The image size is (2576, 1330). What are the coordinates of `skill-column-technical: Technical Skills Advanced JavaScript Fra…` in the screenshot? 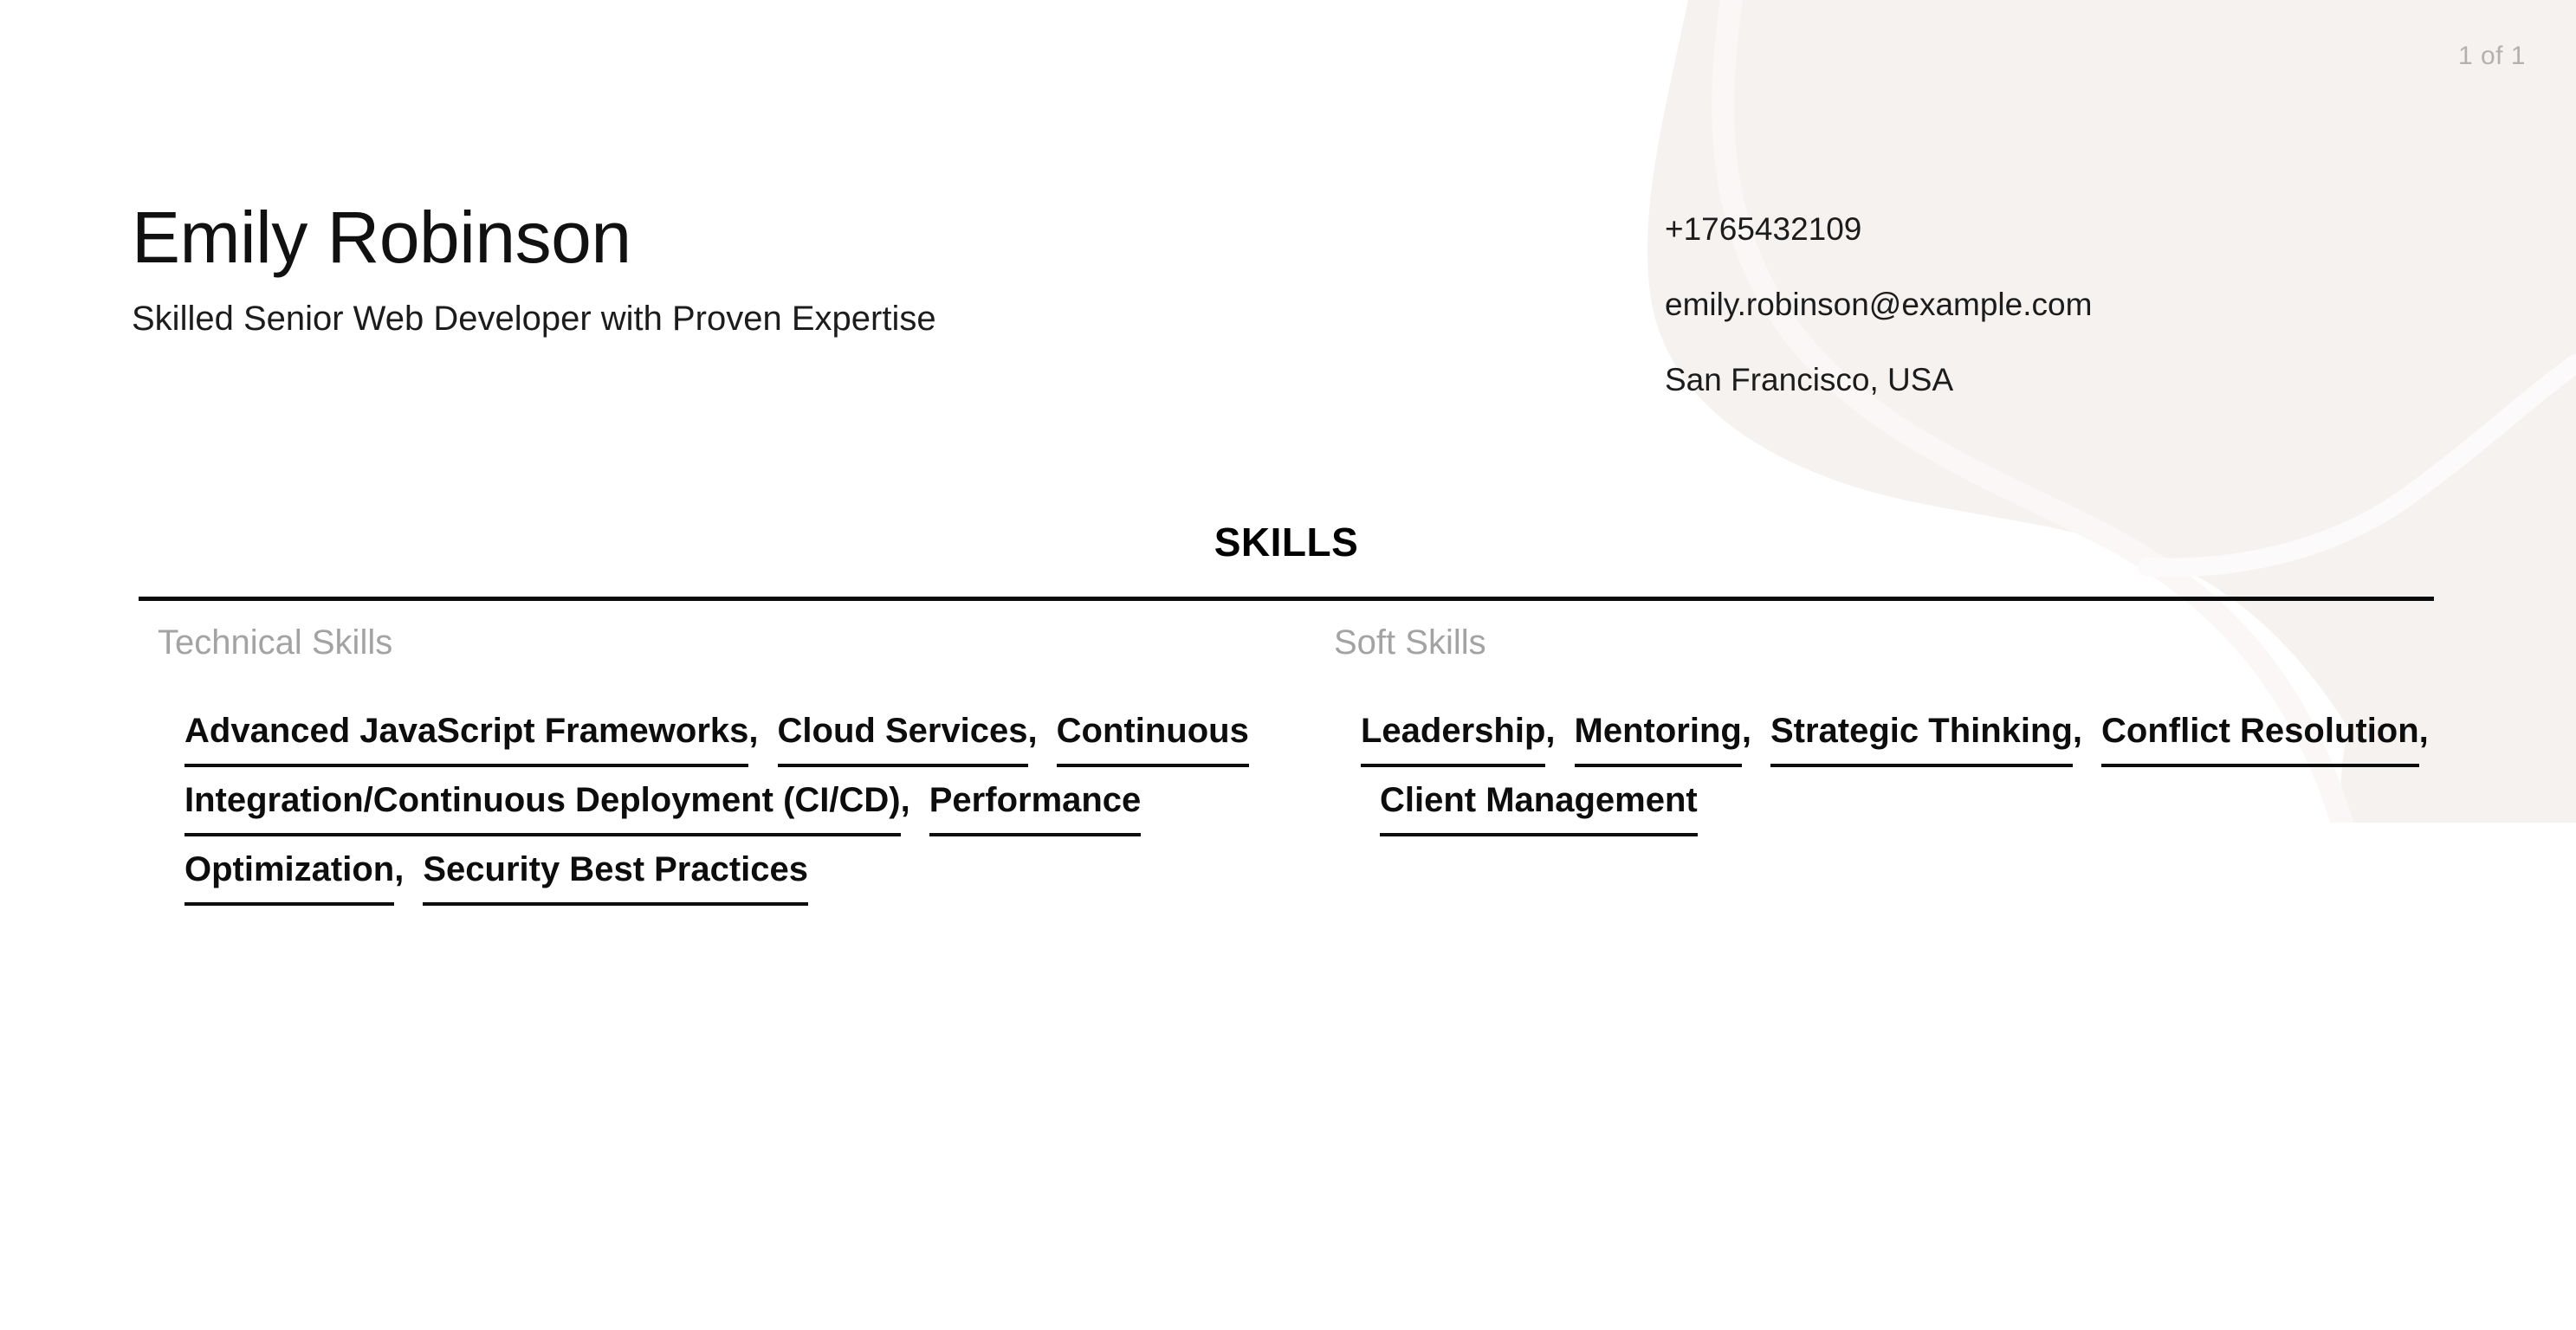 It's located at (727, 764).